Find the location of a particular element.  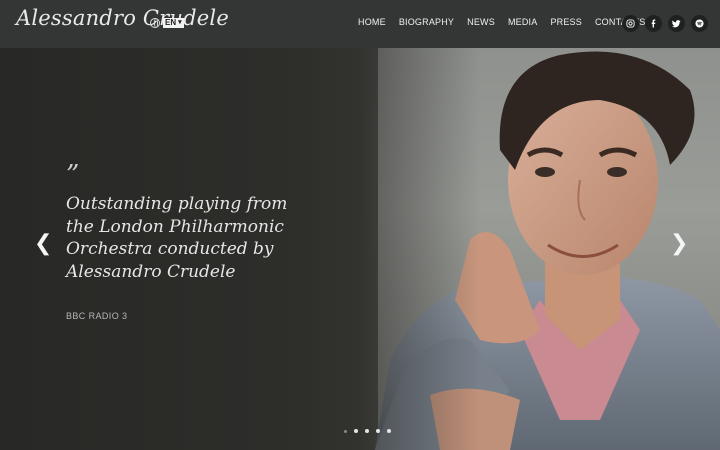

quote-mark-icon: ” is located at coordinates (73, 175).